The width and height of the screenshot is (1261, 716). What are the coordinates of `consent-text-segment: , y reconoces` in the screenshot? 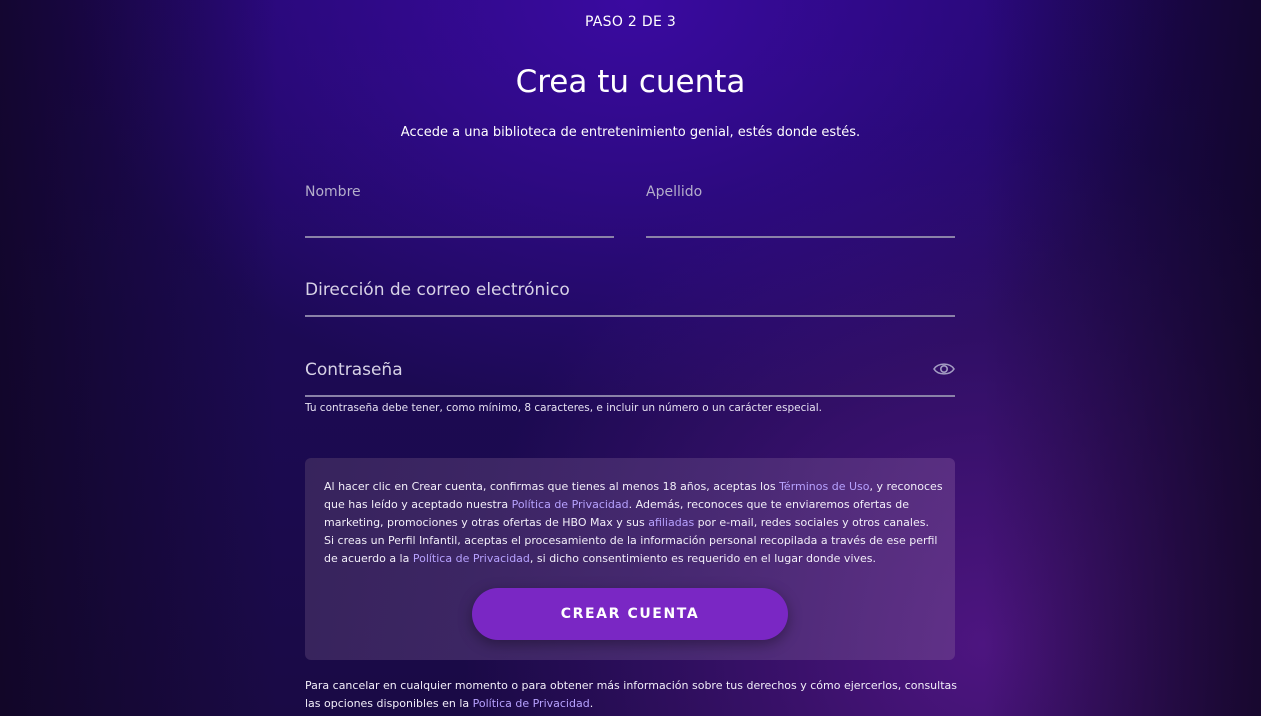 It's located at (906, 486).